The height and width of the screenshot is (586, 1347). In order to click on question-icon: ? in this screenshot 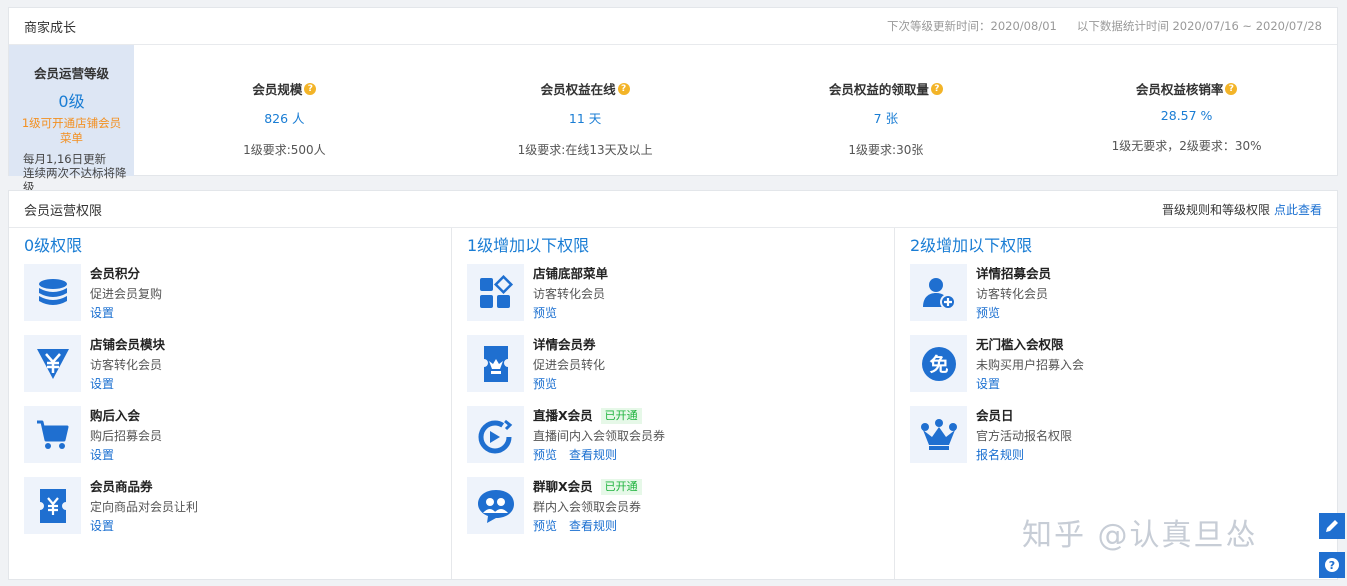, I will do `click(1332, 565)`.